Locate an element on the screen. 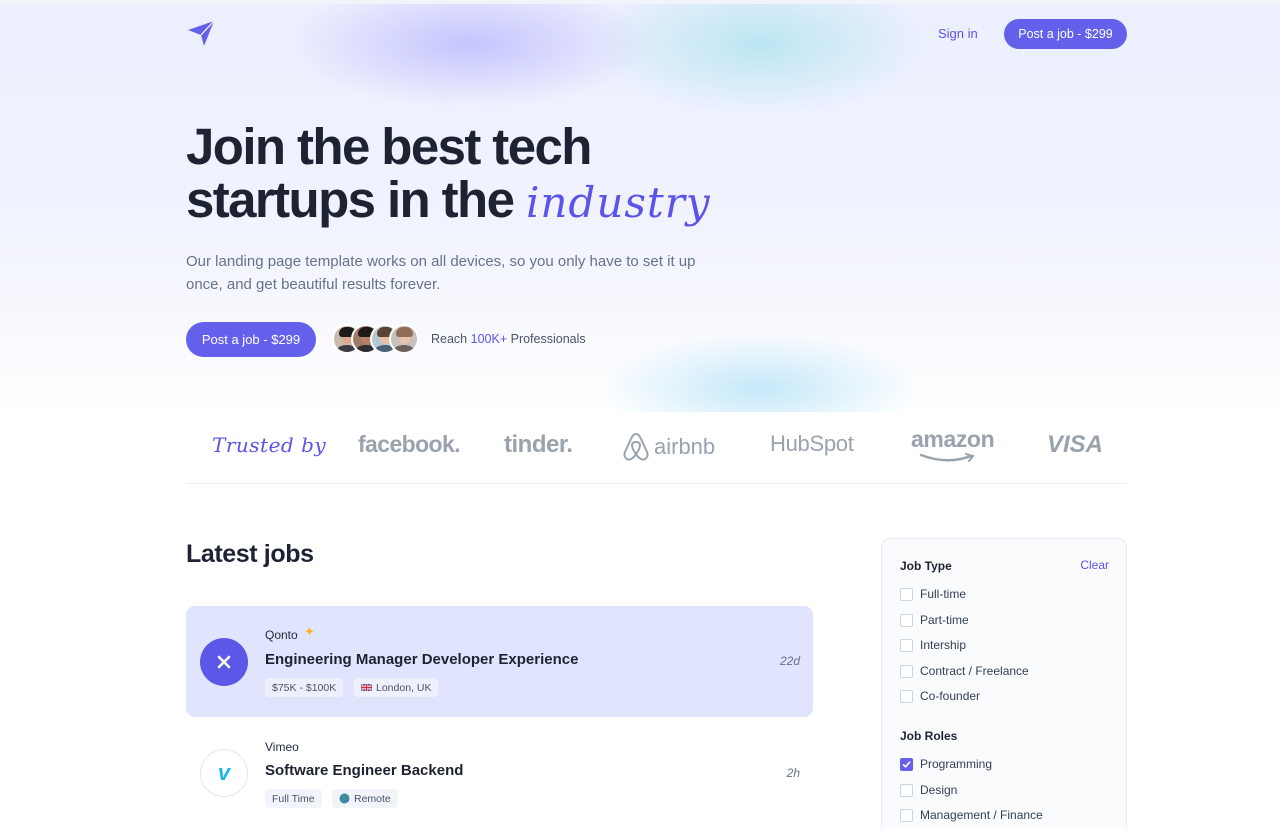 The height and width of the screenshot is (829, 1280). salary-tag-label: $75K - $100K is located at coordinates (304, 687).